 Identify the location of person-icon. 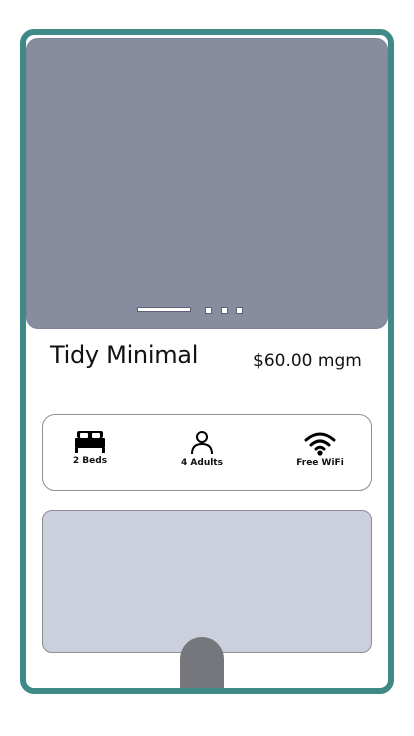
(202, 443).